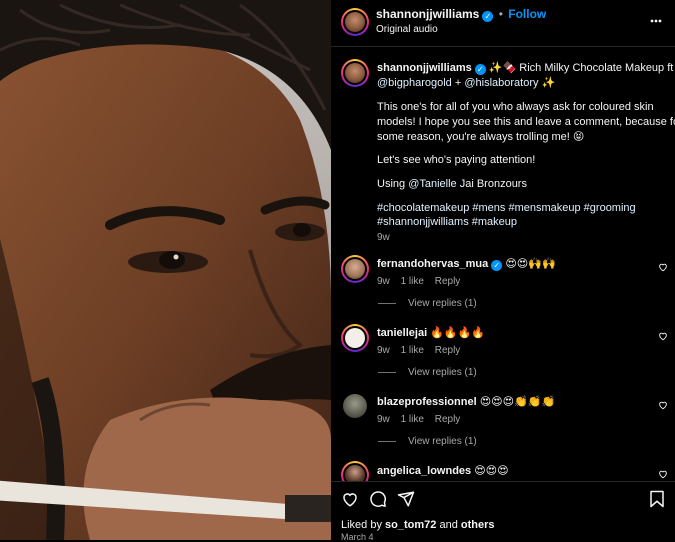 The height and width of the screenshot is (542, 675). Describe the element at coordinates (501, 83) in the screenshot. I see `mention-link: @hislaboratory` at that location.